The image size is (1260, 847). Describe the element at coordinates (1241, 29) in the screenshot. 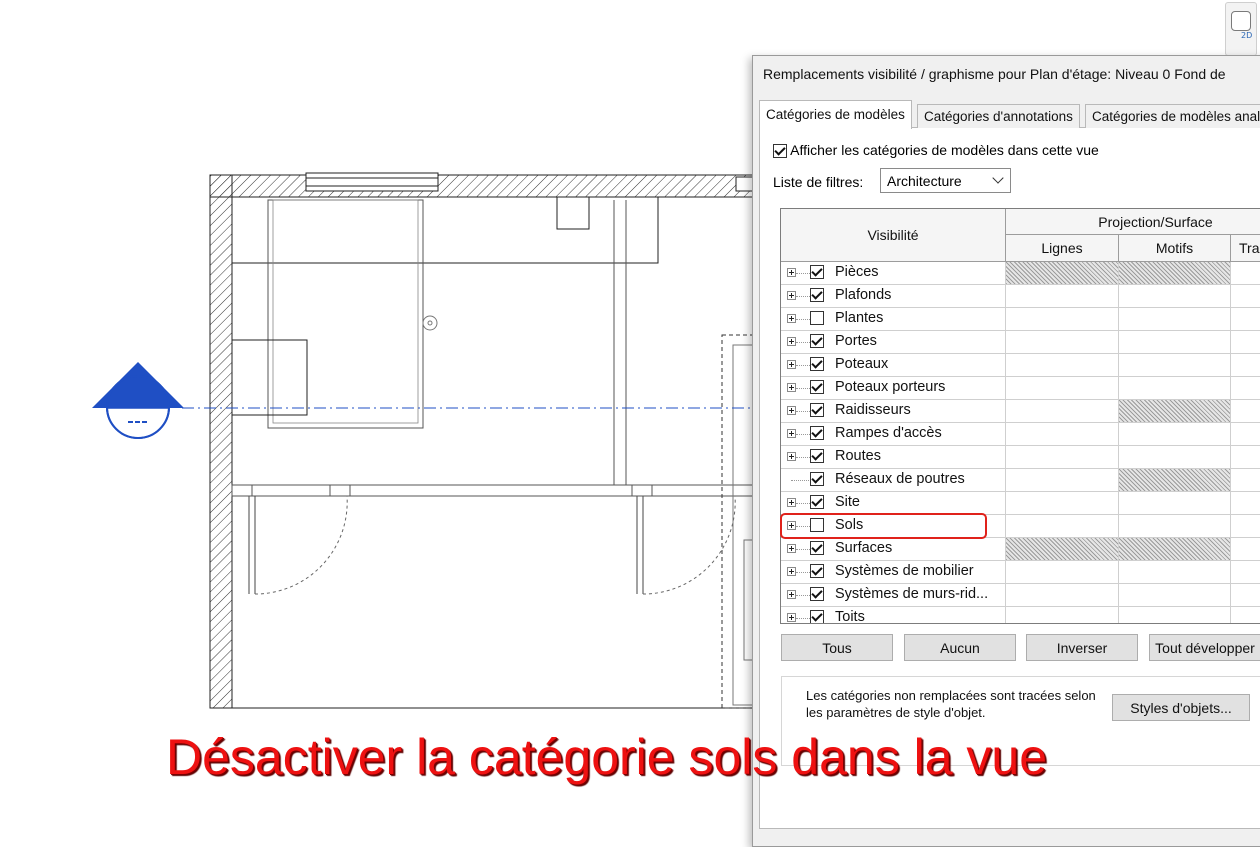

I see `view-cube-2d: 2D` at that location.